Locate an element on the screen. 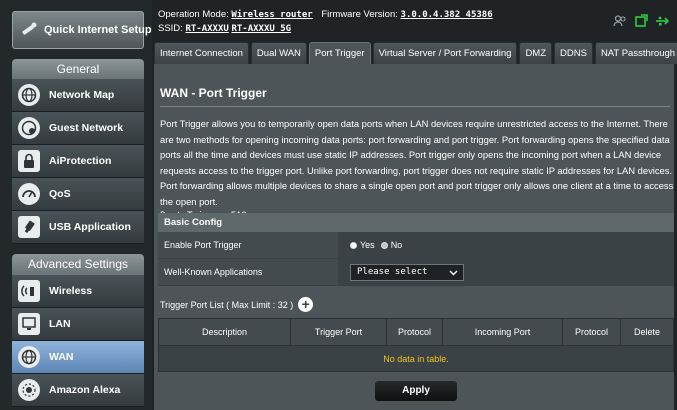 The height and width of the screenshot is (410, 677). enable-port-trigger-row: Enable Port Trigger Yes No is located at coordinates (416, 245).